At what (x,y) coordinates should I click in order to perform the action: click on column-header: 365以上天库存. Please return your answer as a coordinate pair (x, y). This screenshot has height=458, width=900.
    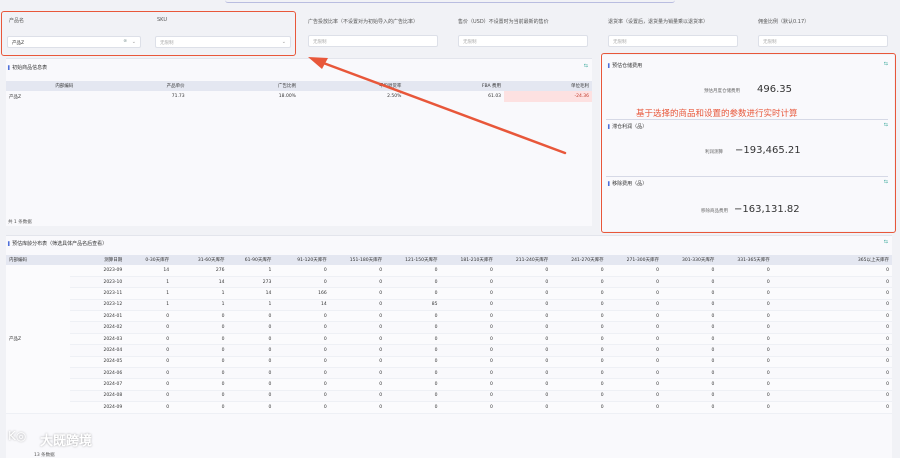
    Looking at the image, I should click on (832, 260).